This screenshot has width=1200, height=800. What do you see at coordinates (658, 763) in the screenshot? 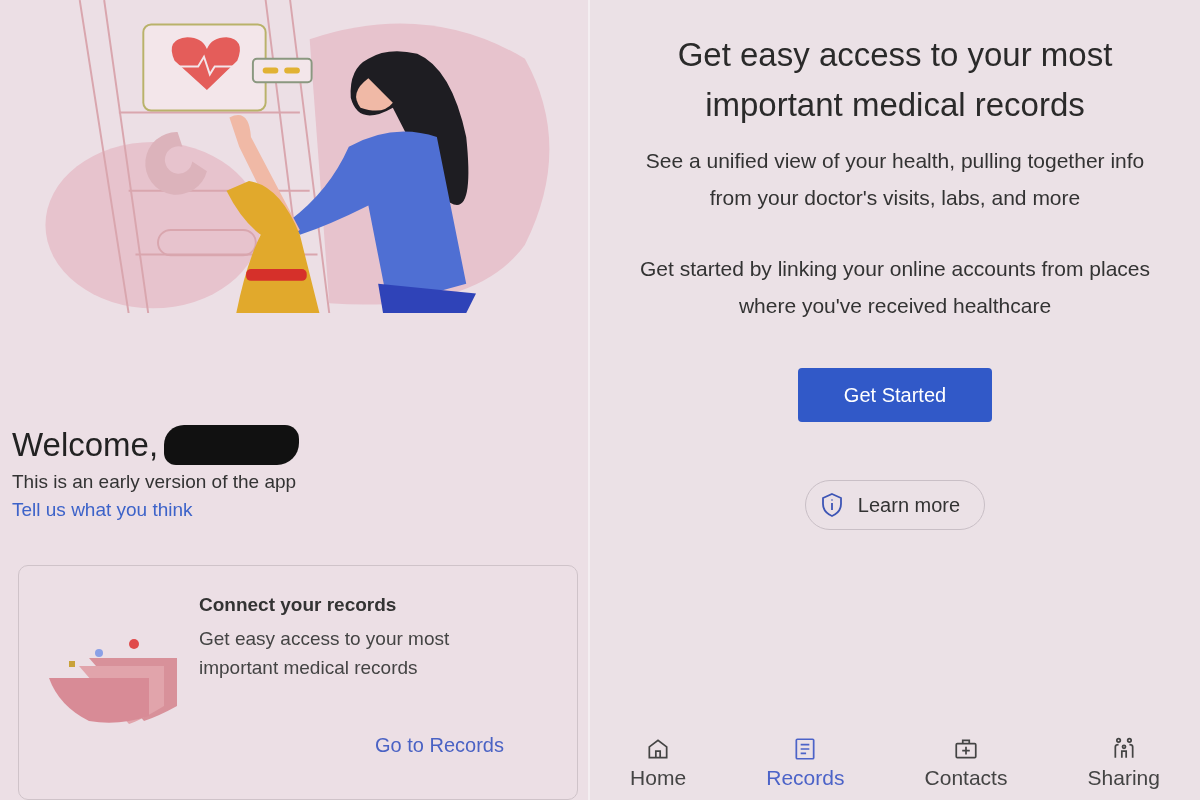
I see `nav-tab: Home` at bounding box center [658, 763].